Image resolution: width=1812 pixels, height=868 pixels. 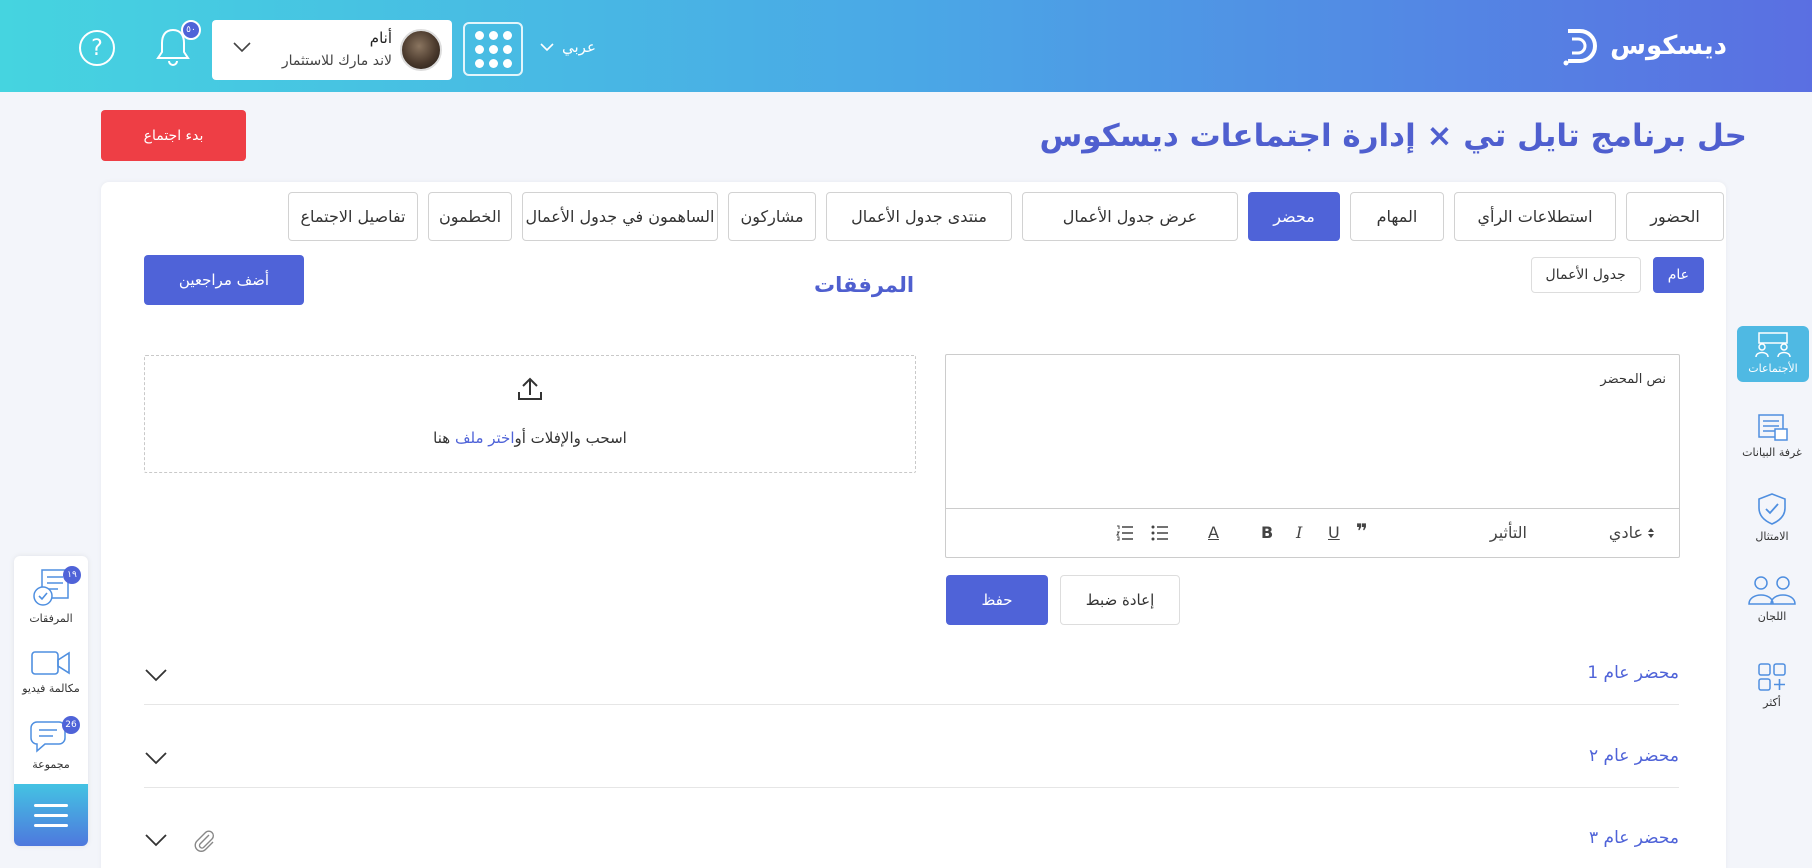 What do you see at coordinates (911, 758) in the screenshot?
I see `minutes-accordion-item: محضر عام ٢` at bounding box center [911, 758].